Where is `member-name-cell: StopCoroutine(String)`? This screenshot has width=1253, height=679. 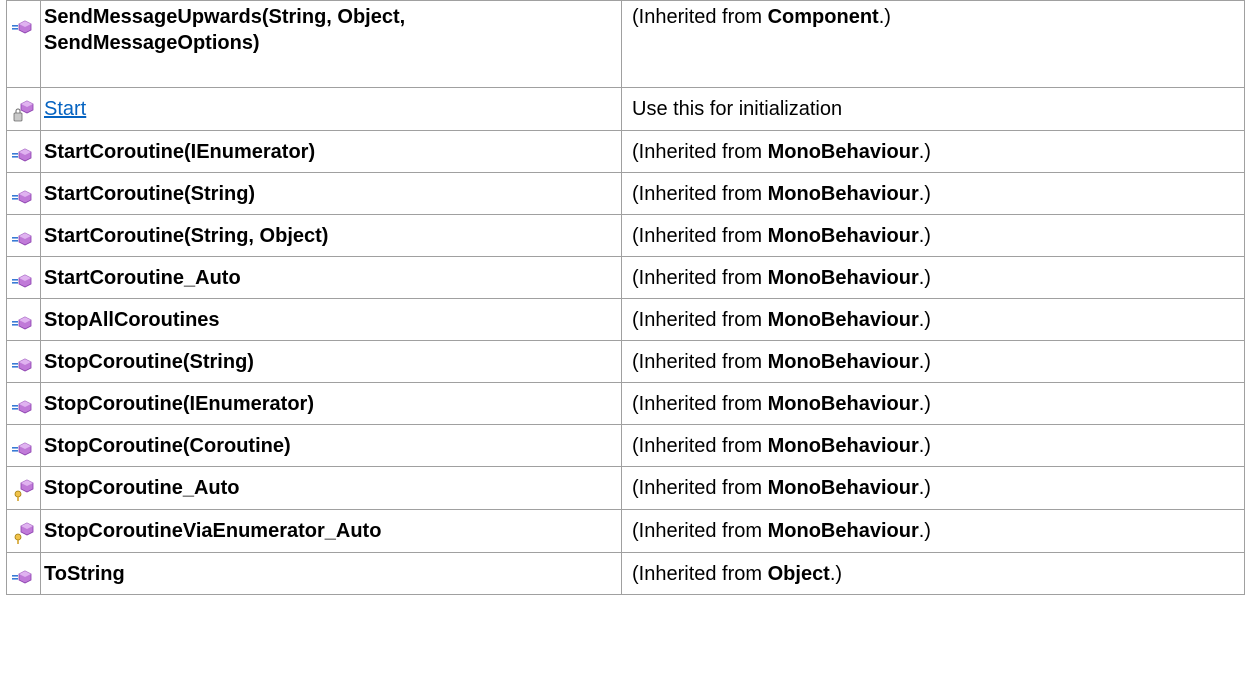
member-name-cell: StopCoroutine(String) is located at coordinates (331, 361).